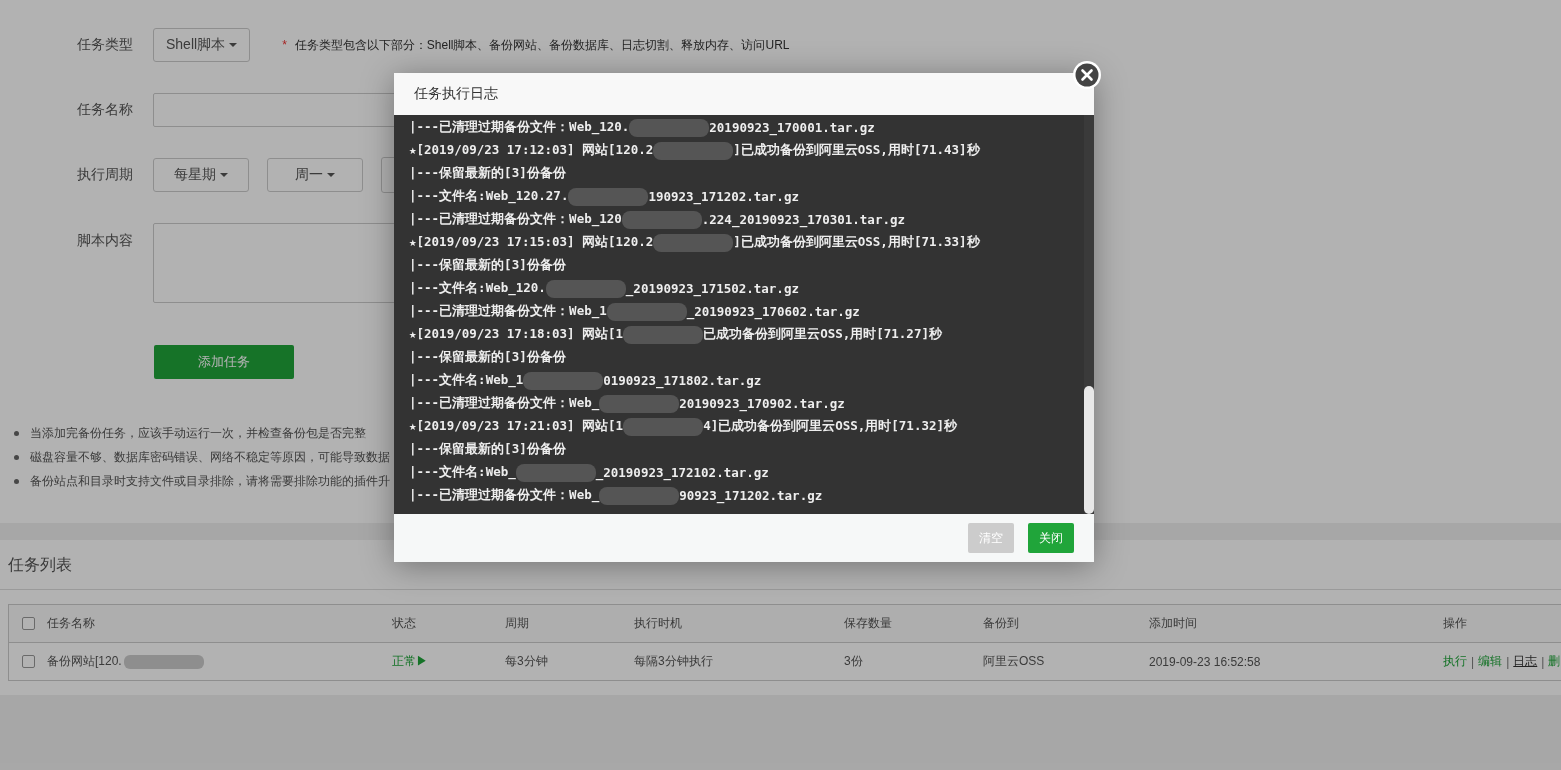  What do you see at coordinates (830, 426) in the screenshot?
I see `log-text: 4]已成功备份到阿里云OSS,用时[71.32]秒` at bounding box center [830, 426].